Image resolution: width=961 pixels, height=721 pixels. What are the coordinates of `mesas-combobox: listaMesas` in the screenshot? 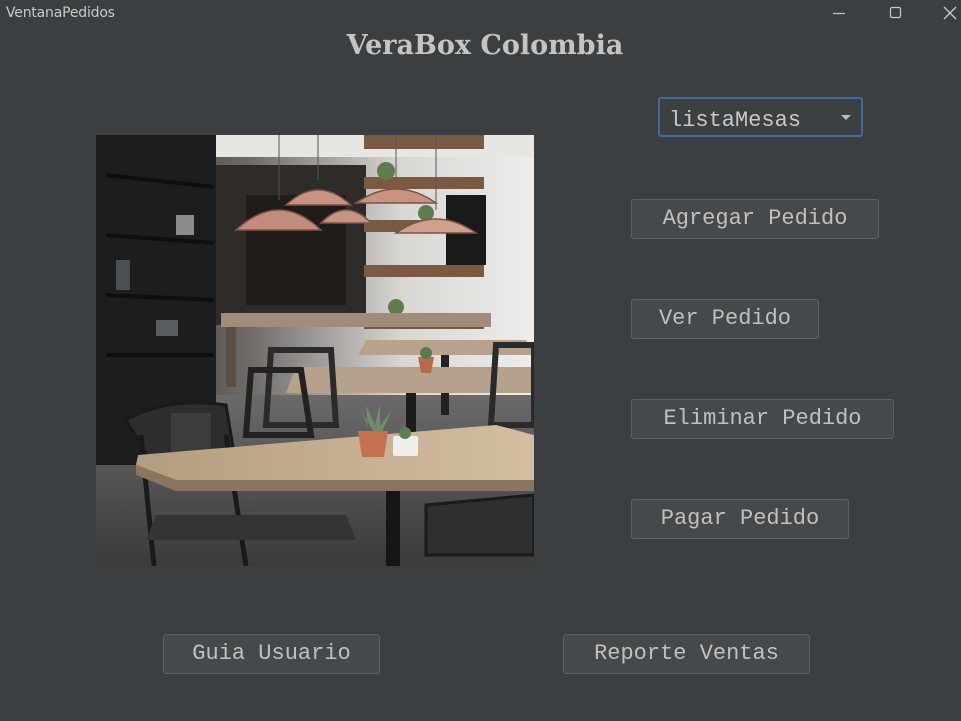 It's located at (760, 117).